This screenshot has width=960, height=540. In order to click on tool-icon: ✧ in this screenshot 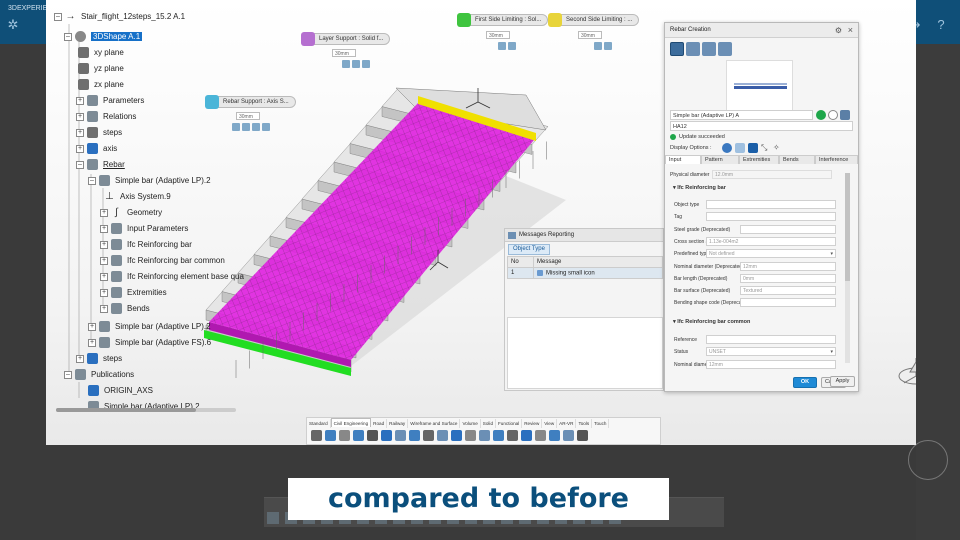, I will do `click(778, 148)`.